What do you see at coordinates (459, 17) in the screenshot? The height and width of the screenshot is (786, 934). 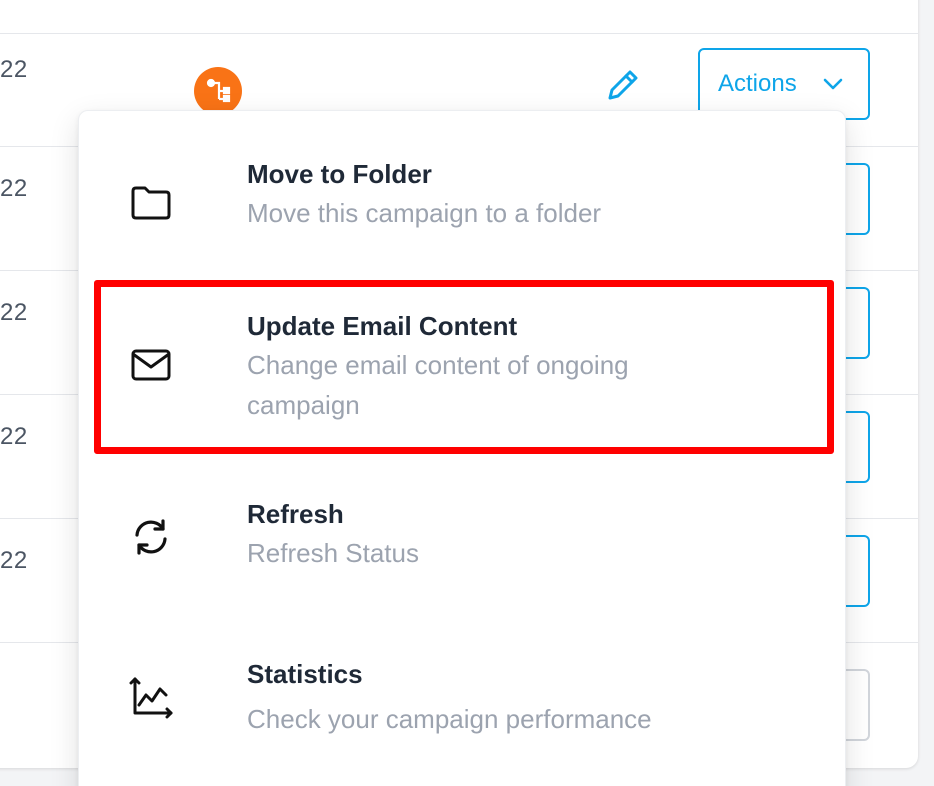 I see `table-row` at bounding box center [459, 17].